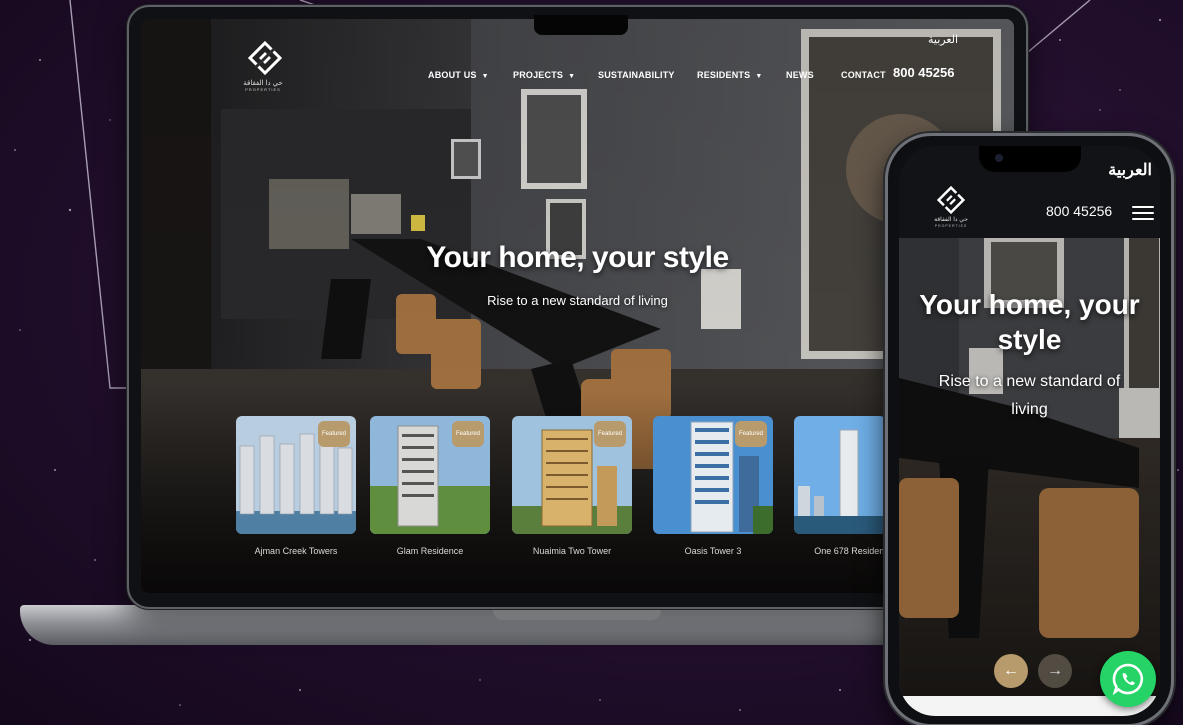 The width and height of the screenshot is (1183, 725). Describe the element at coordinates (923, 72) in the screenshot. I see `phone-number-link: 800 45256` at that location.